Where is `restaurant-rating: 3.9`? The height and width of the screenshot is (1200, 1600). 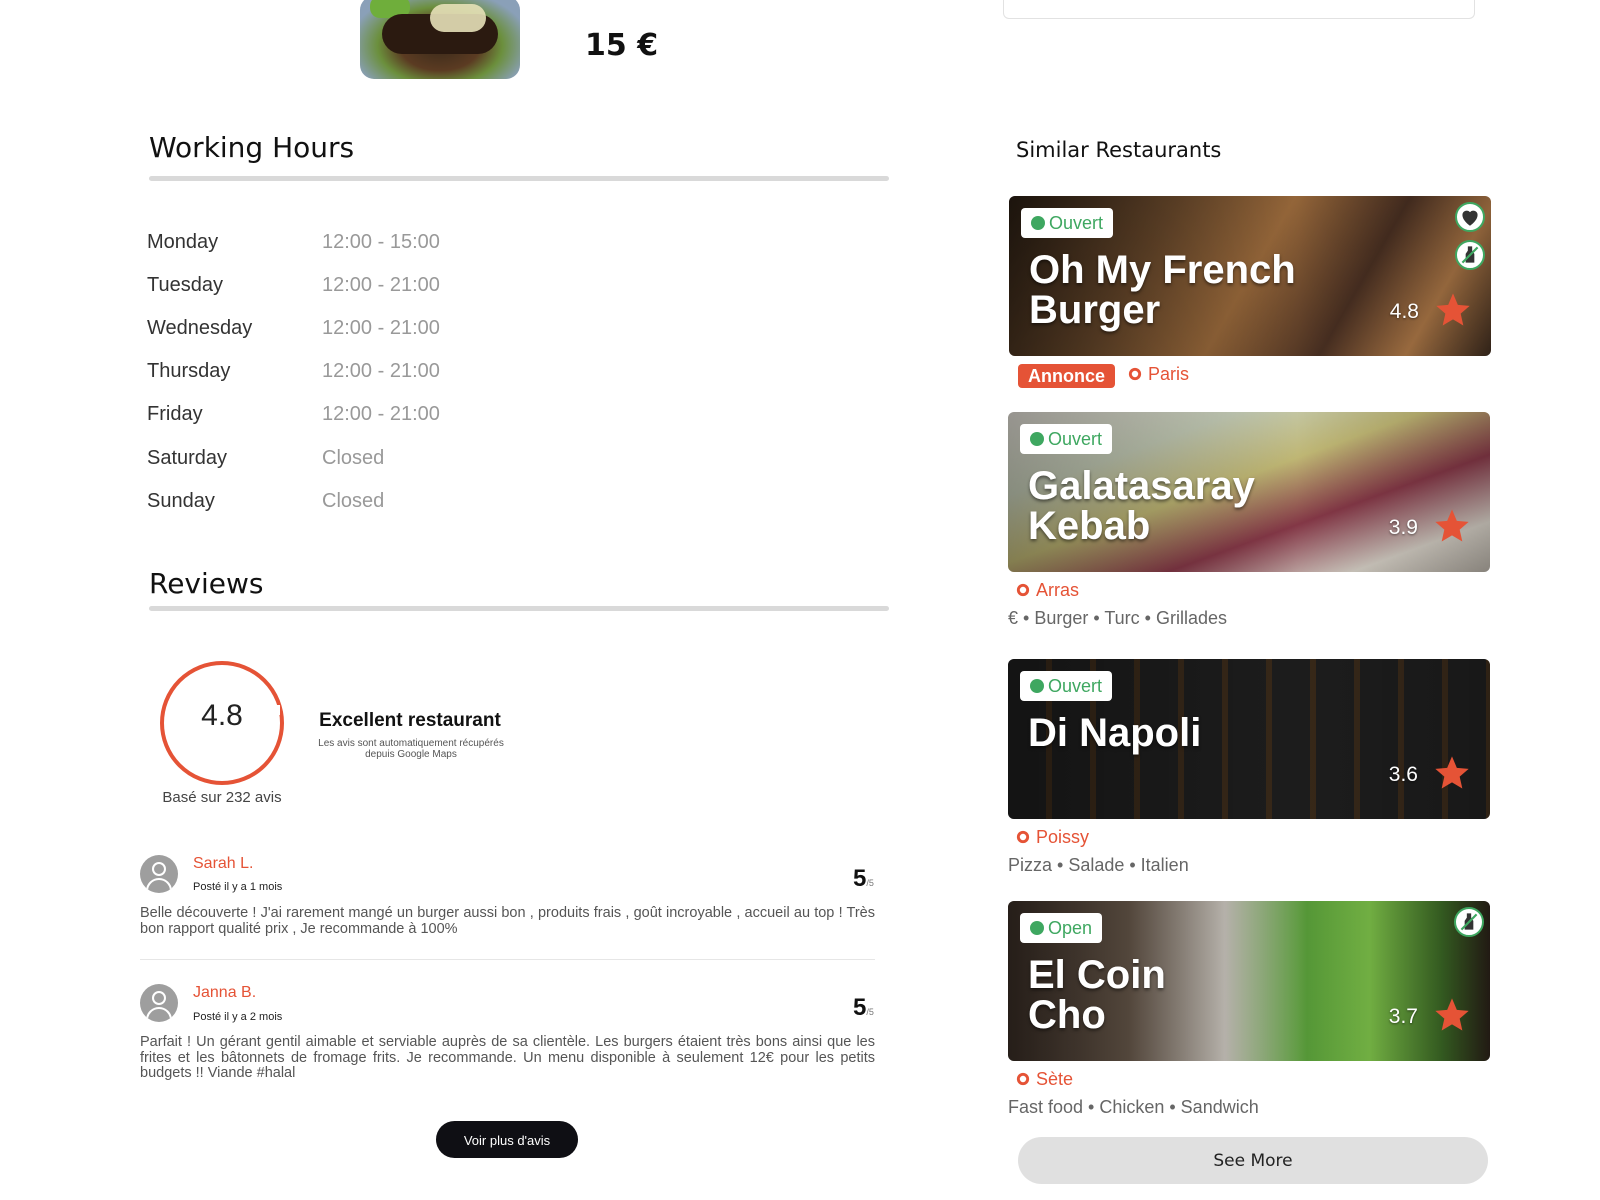
restaurant-rating: 3.9 is located at coordinates (1403, 527).